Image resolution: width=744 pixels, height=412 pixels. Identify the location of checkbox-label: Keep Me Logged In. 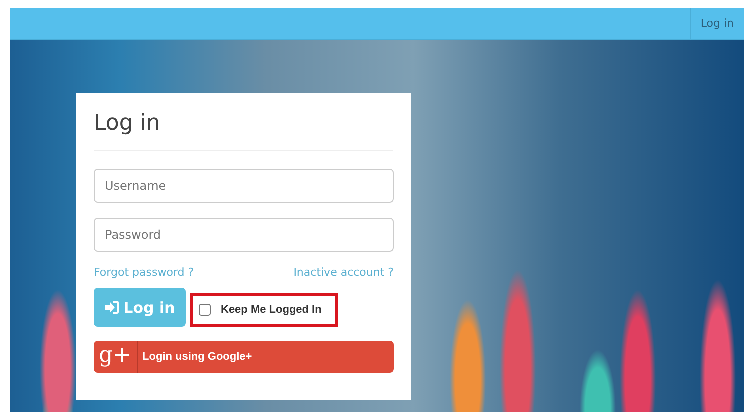
(271, 310).